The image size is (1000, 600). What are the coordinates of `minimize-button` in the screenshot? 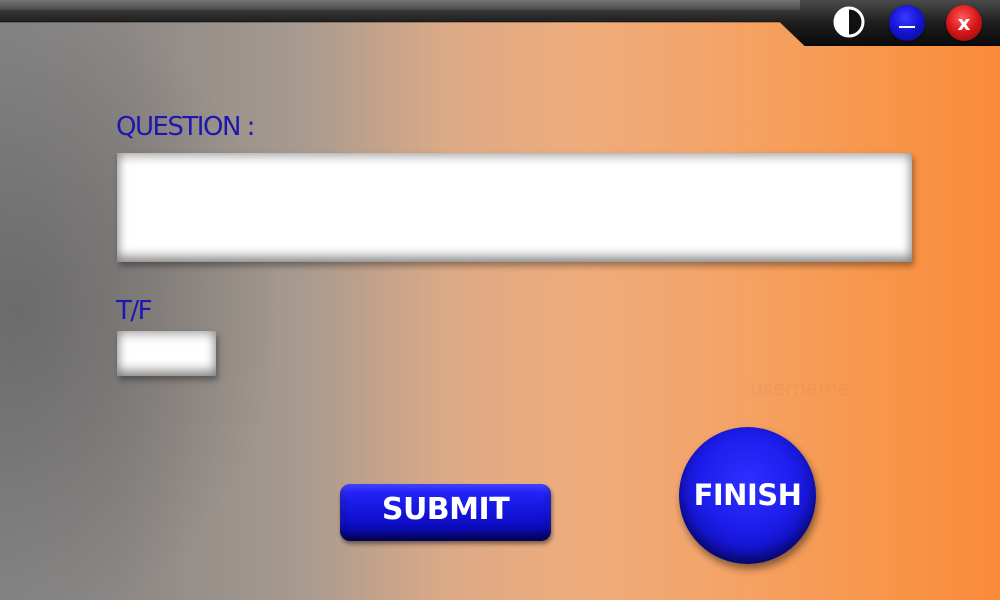 It's located at (907, 23).